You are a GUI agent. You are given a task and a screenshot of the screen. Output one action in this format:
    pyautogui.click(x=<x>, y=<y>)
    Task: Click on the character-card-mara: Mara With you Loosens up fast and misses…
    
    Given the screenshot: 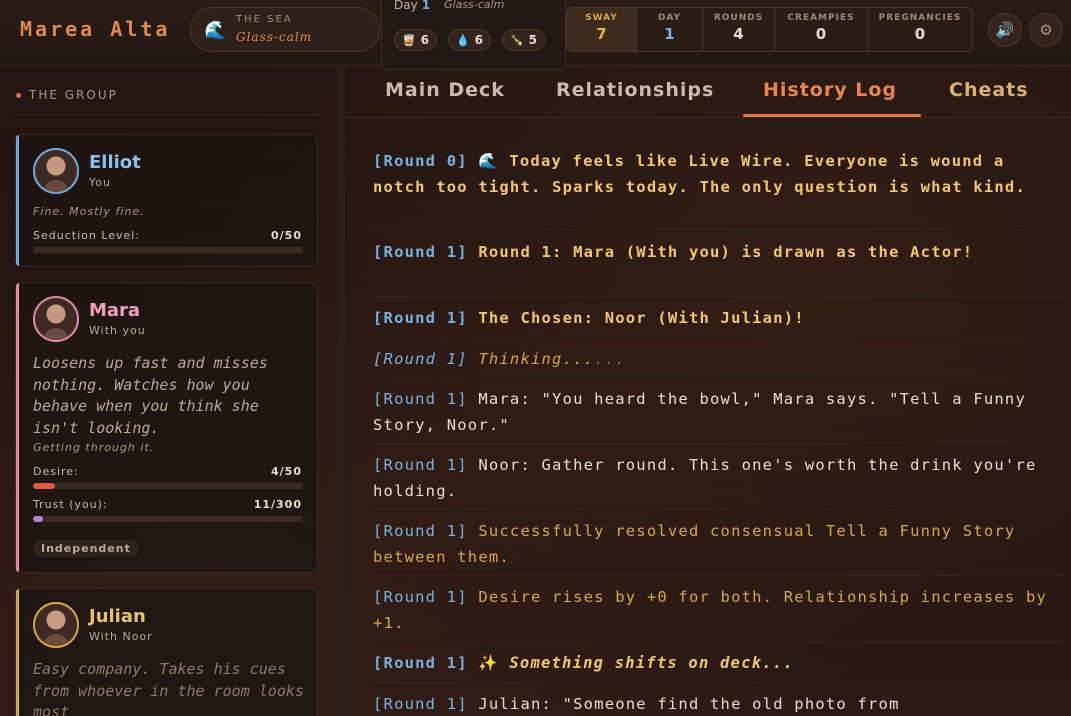 What is the action you would take?
    pyautogui.click(x=166, y=427)
    